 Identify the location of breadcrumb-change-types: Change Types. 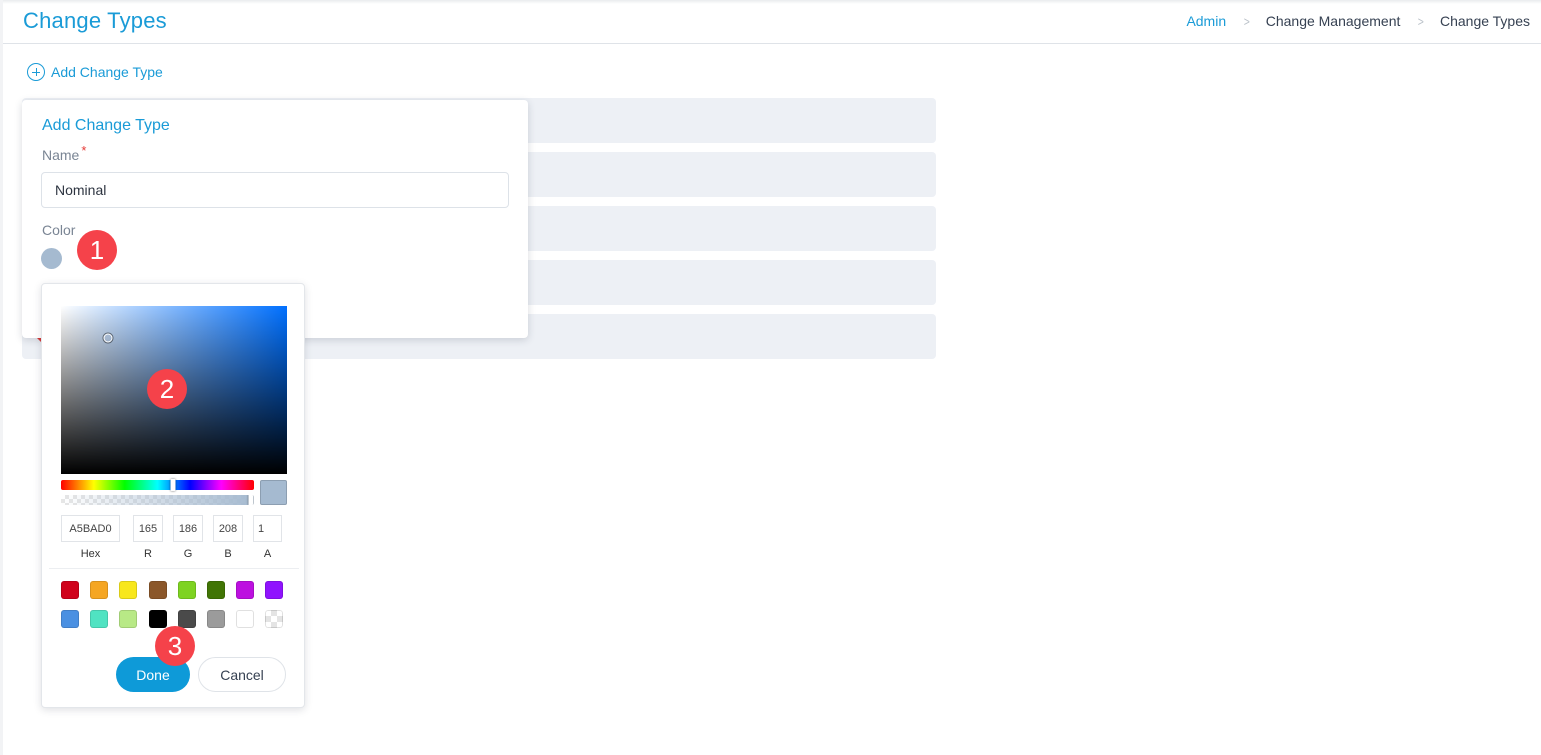
(1484, 21).